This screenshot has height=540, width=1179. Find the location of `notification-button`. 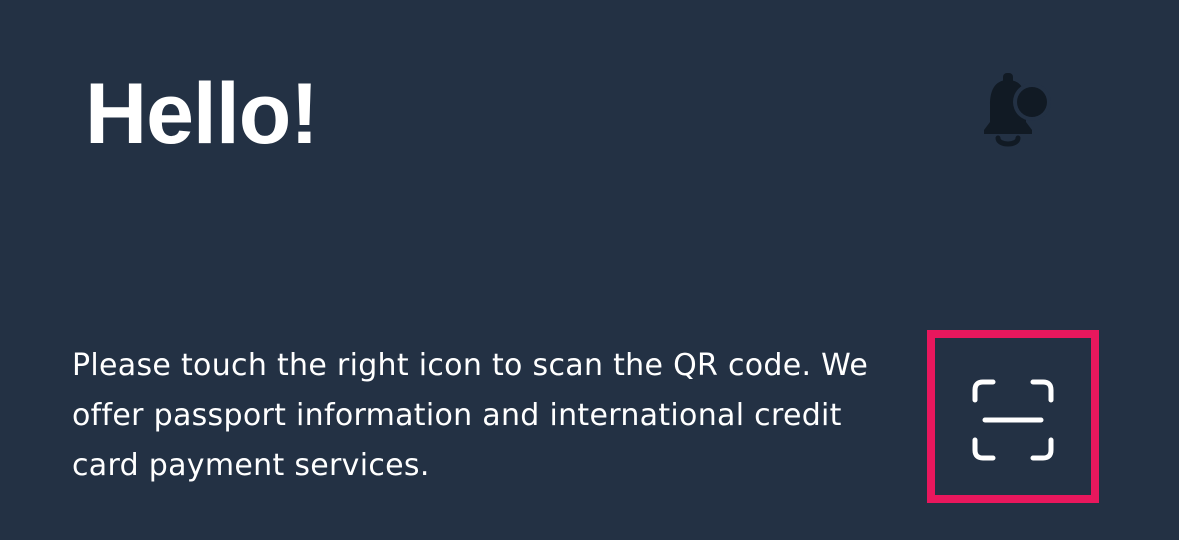

notification-button is located at coordinates (1016, 112).